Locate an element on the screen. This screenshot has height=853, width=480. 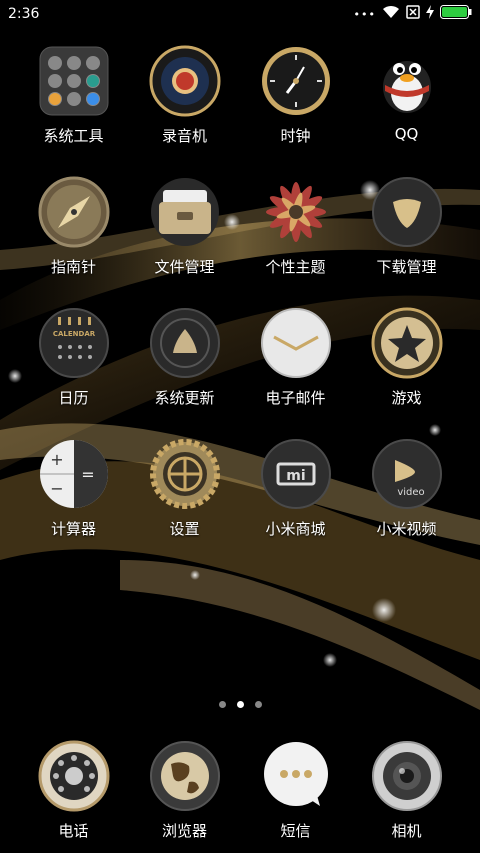
calculator-icon: + − = is located at coordinates (74, 474).